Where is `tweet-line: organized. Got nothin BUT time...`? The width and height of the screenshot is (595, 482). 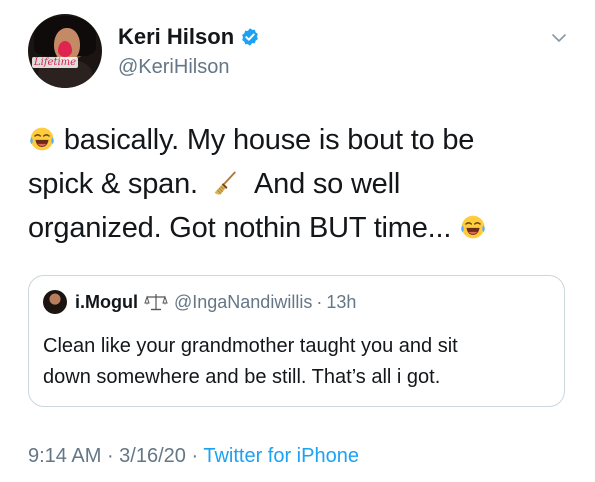 tweet-line: organized. Got nothin BUT time... is located at coordinates (298, 228).